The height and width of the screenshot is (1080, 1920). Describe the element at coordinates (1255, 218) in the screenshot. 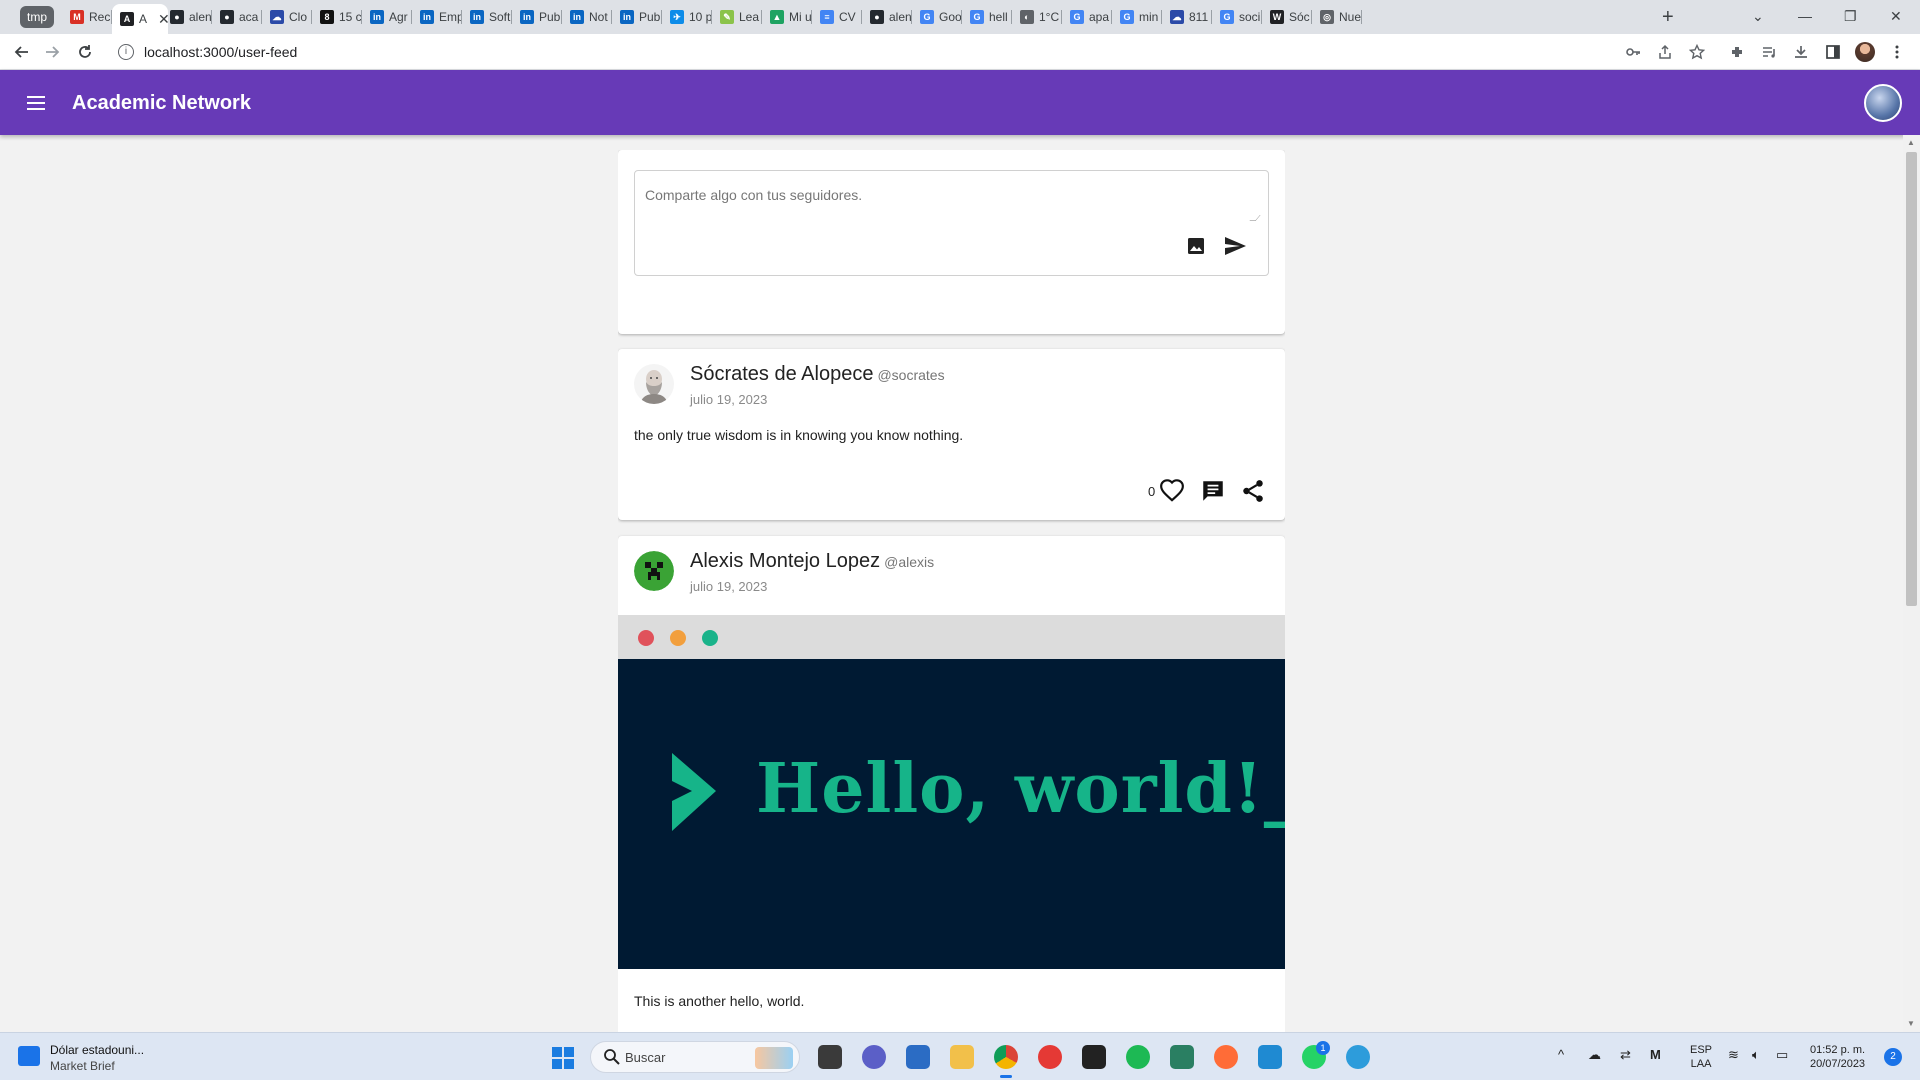

I see `textarea-resize-handle` at that location.